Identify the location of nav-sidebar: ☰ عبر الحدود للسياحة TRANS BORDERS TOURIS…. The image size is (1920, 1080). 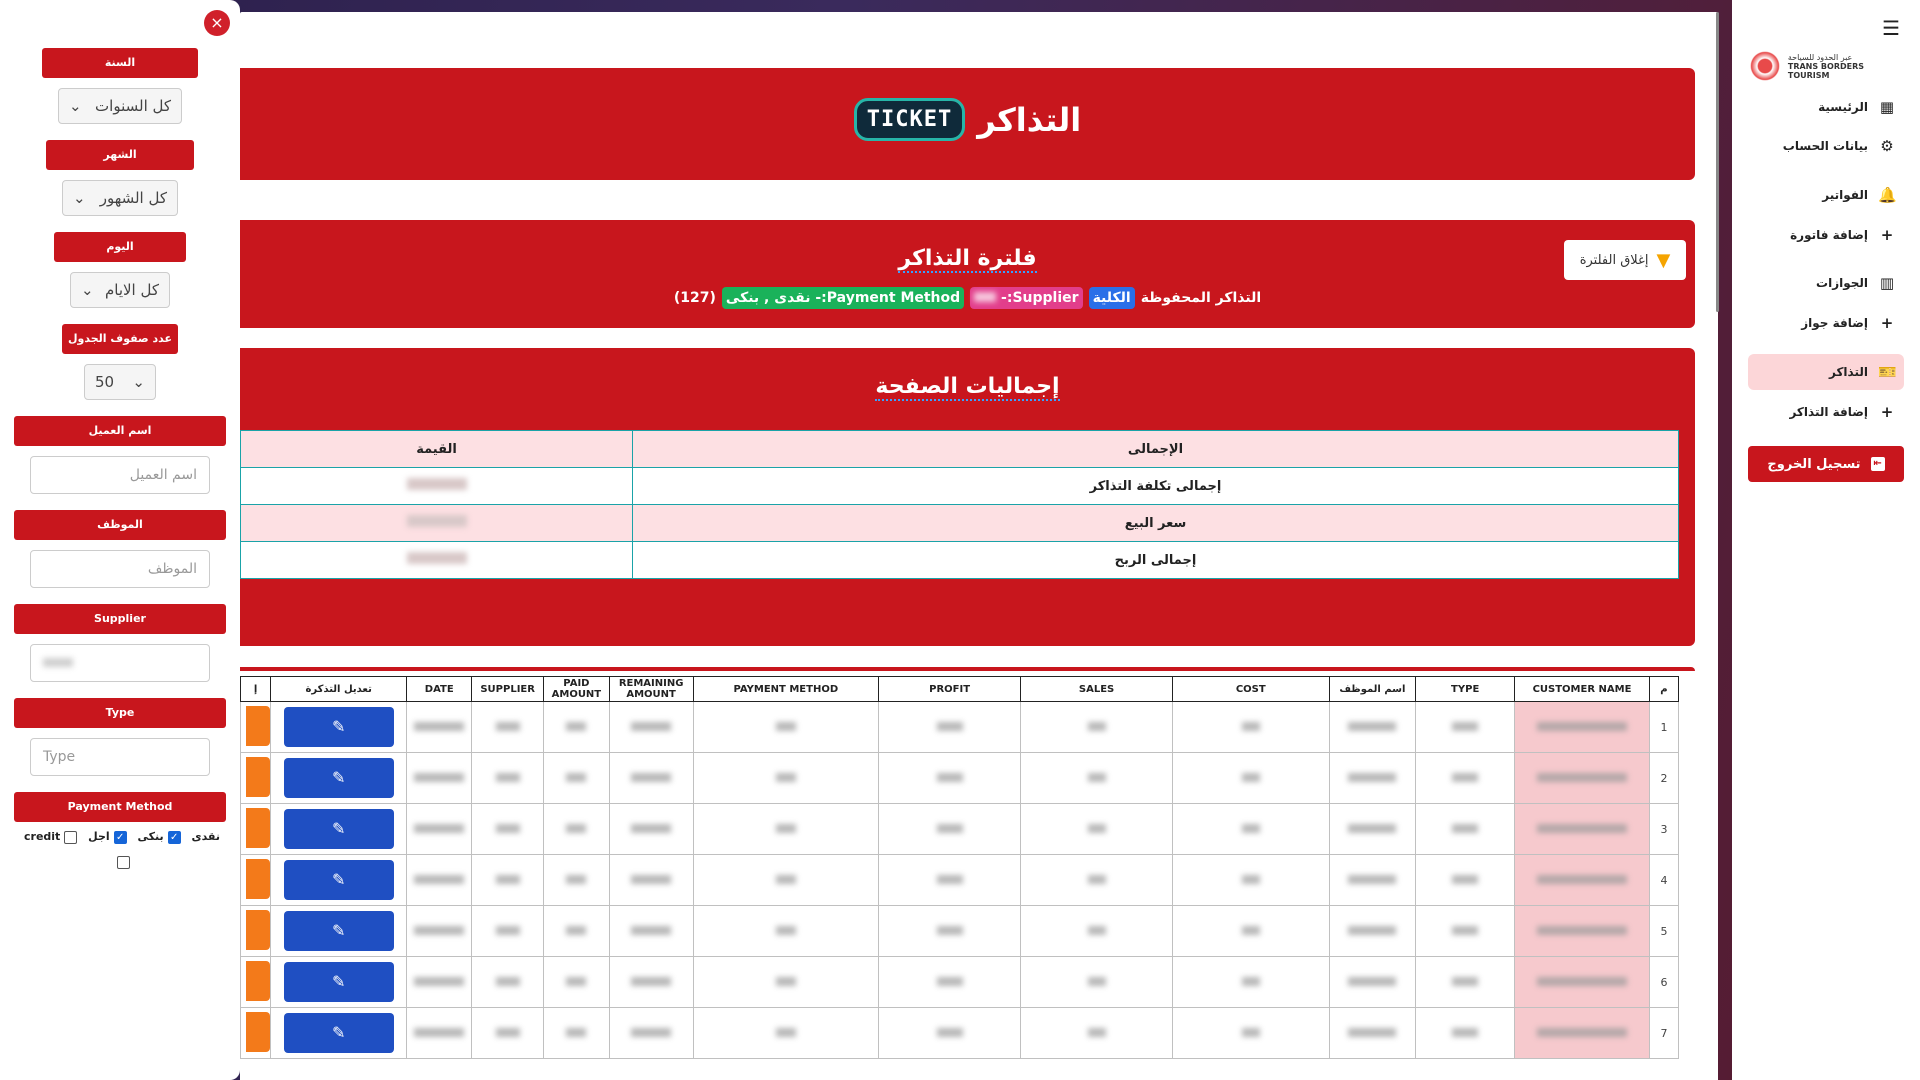
(1826, 540).